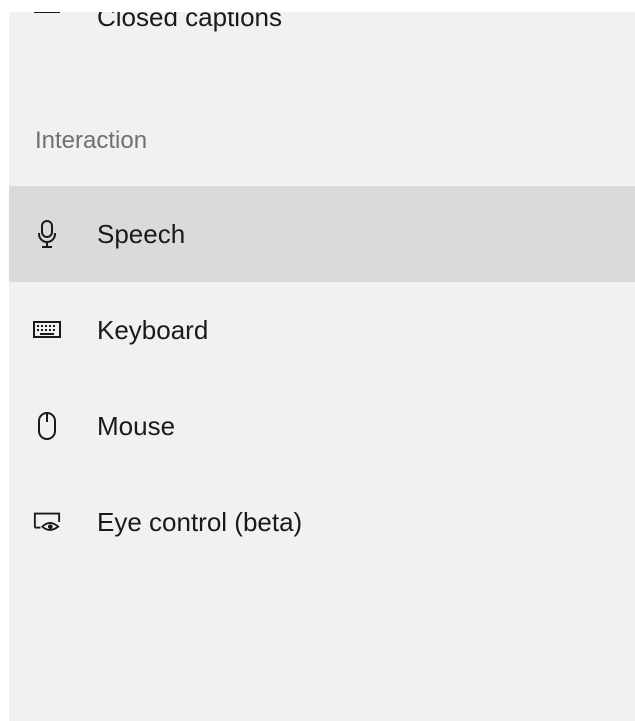 The height and width of the screenshot is (721, 635). I want to click on nav-item-eye-control: Eye control (beta), so click(322, 522).